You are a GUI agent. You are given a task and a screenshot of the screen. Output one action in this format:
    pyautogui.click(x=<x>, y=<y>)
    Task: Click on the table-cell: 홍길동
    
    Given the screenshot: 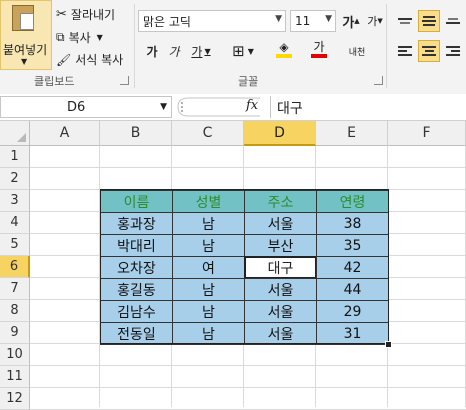 What is the action you would take?
    pyautogui.click(x=136, y=289)
    